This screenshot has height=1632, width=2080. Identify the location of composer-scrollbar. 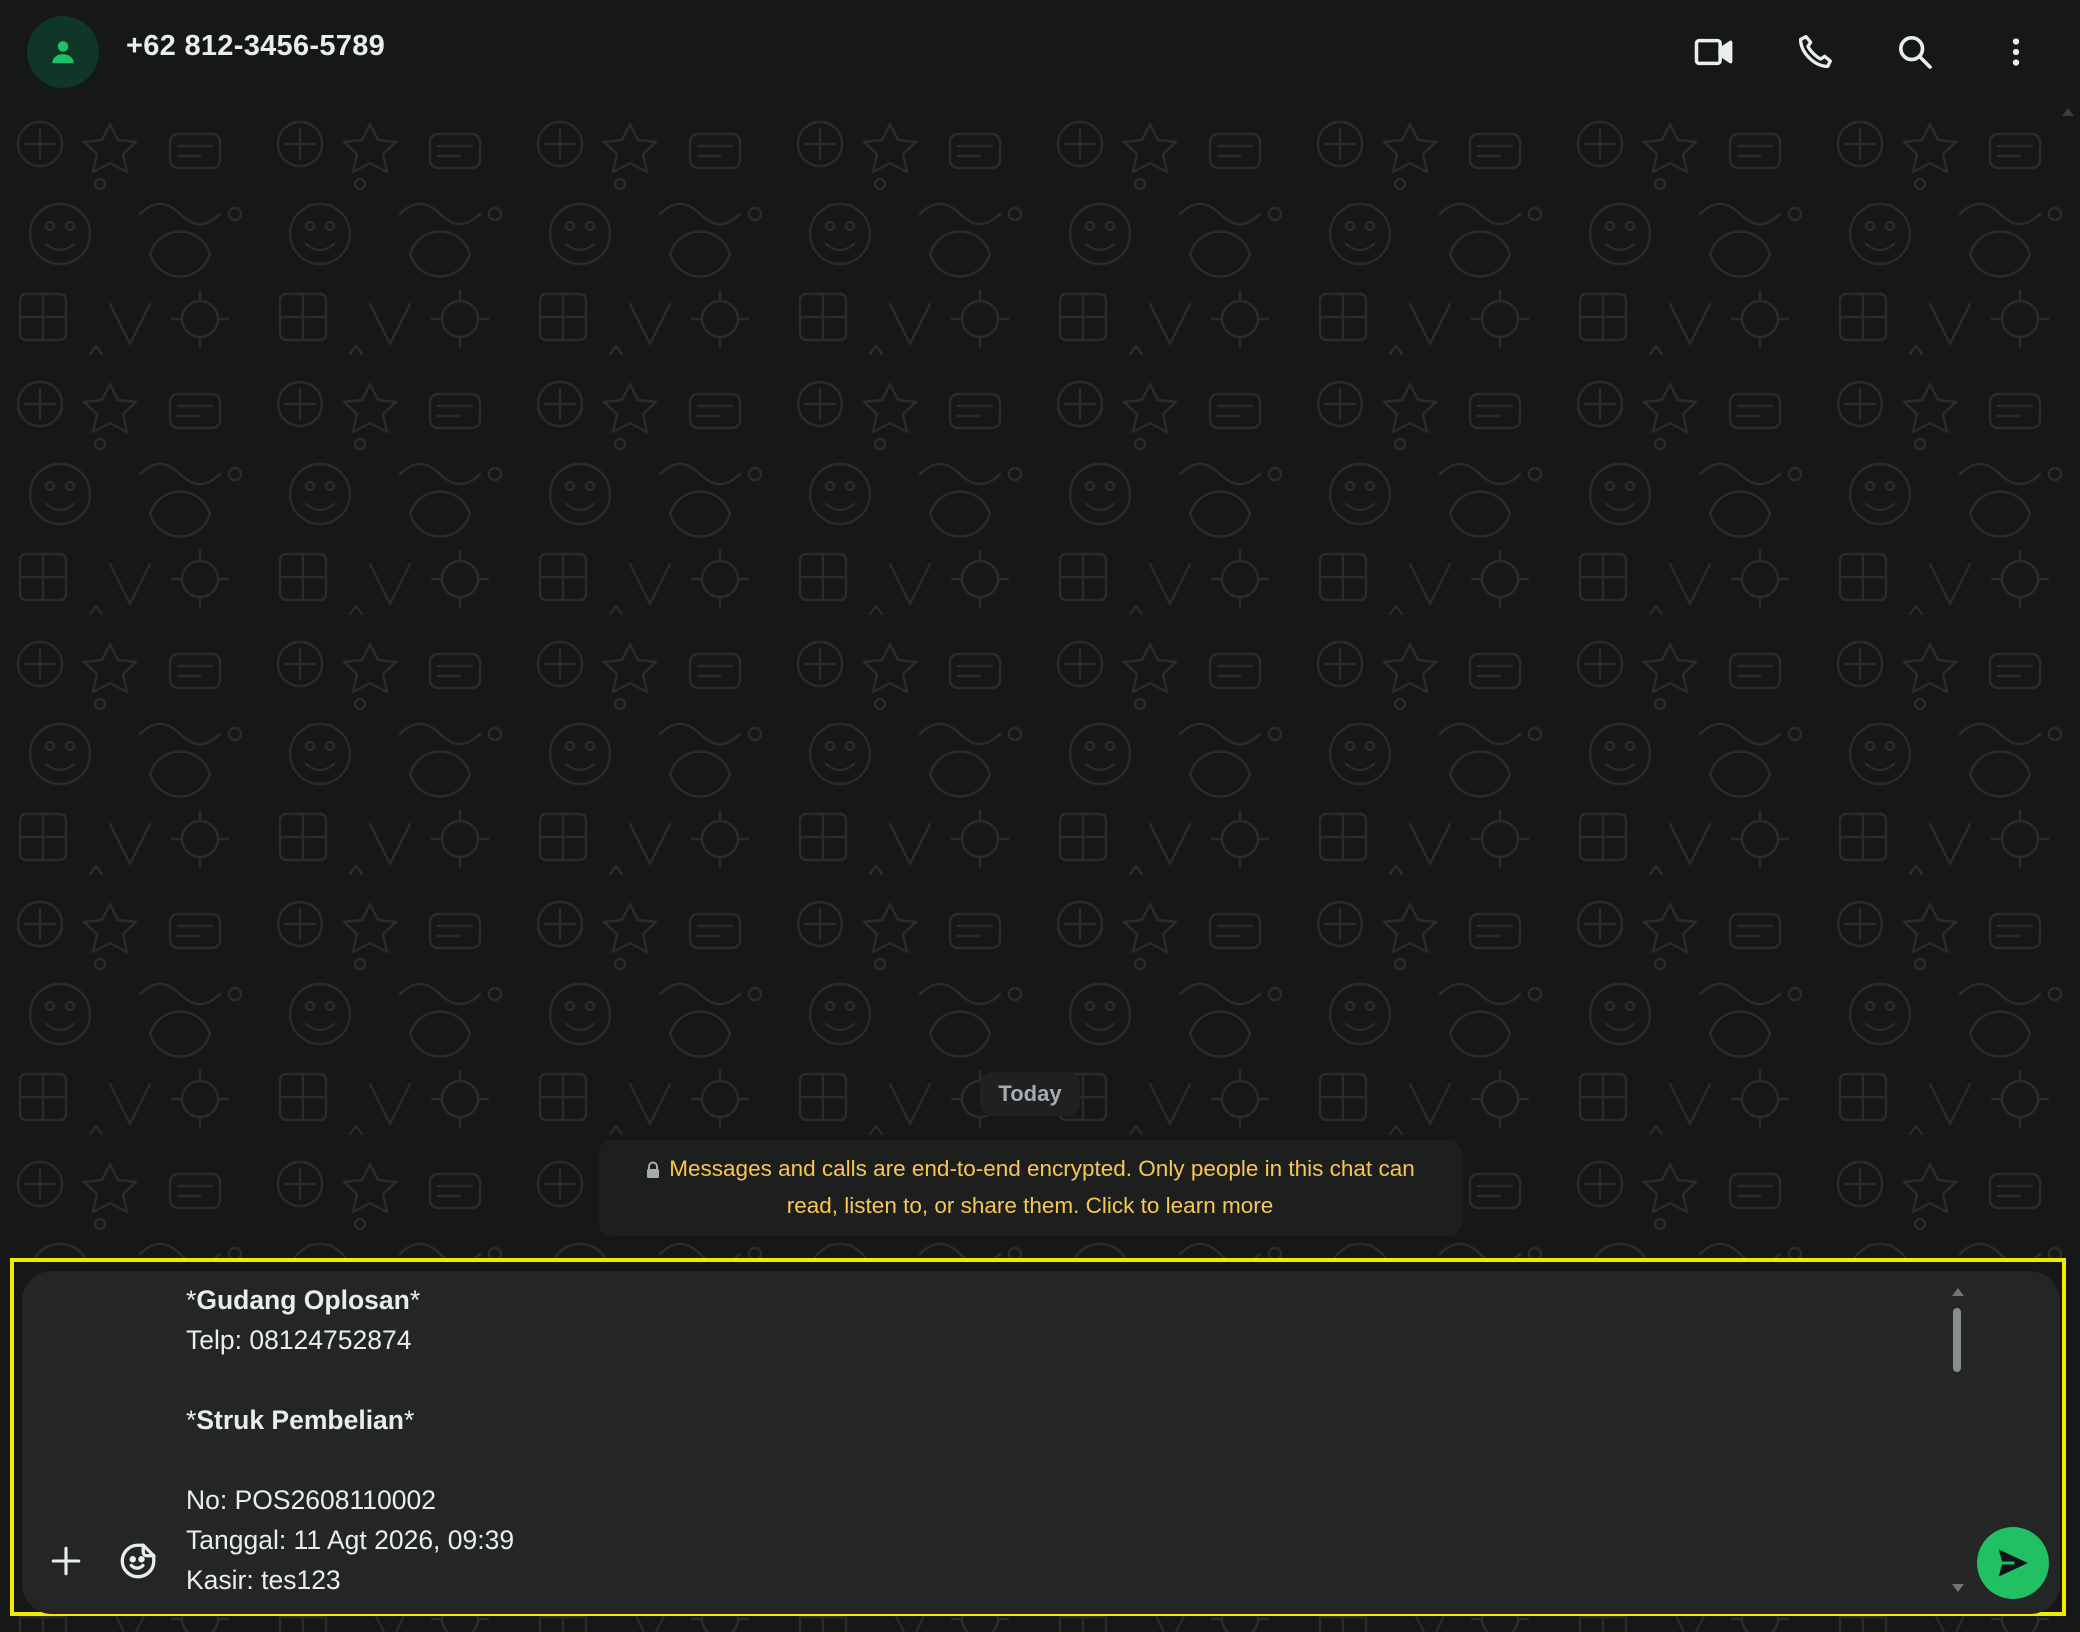
(1957, 1439).